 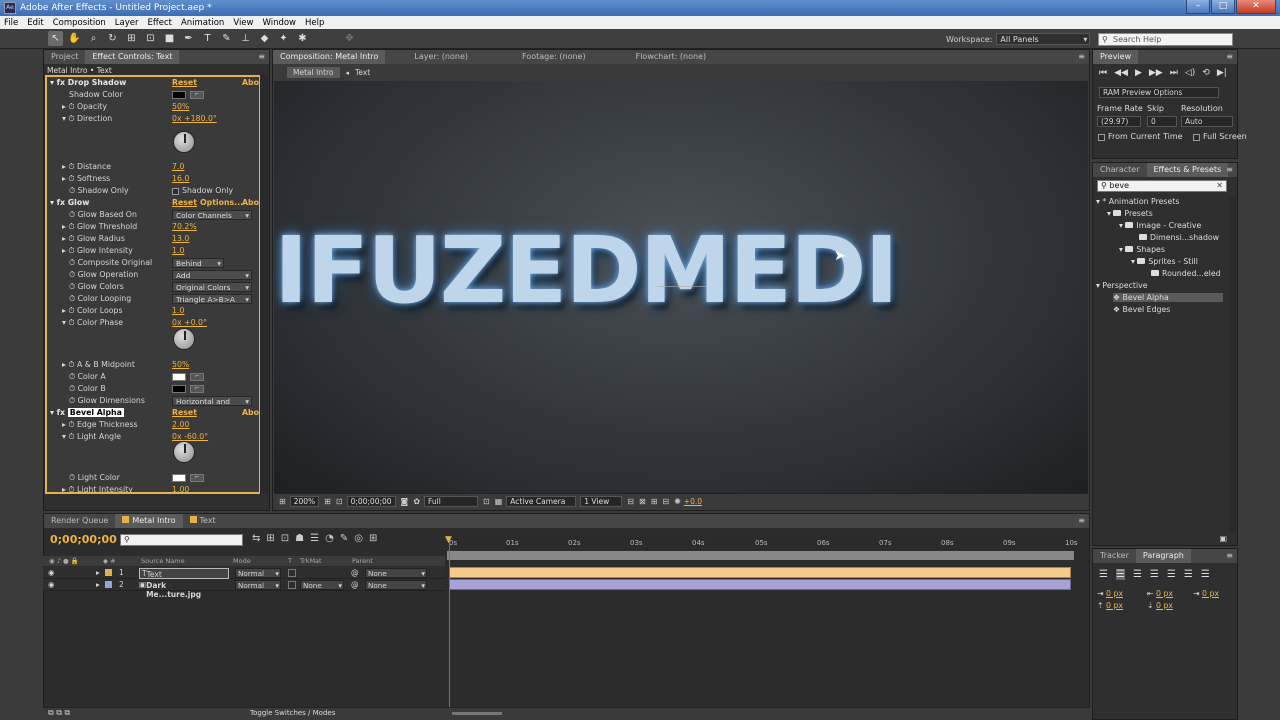 I want to click on tab-layer: Layer: (none), so click(x=441, y=57).